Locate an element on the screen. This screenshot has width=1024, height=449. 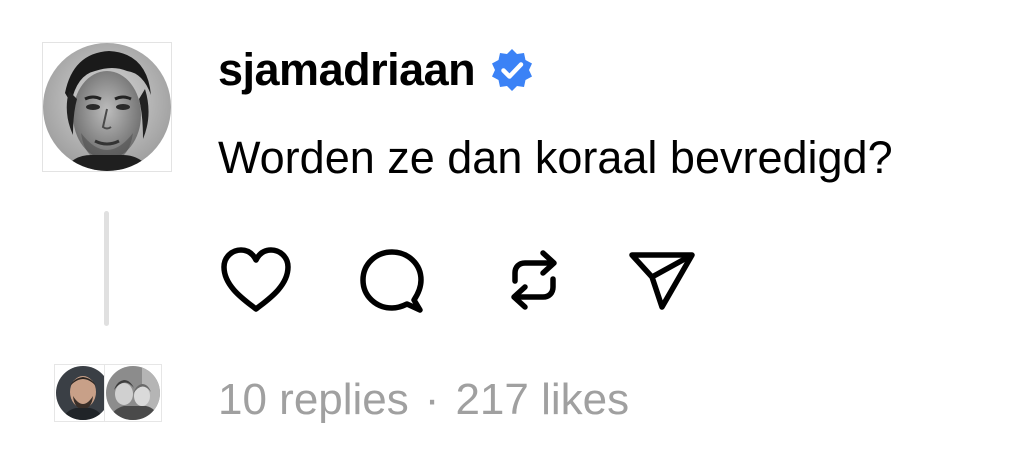
username: sjamadriaan is located at coordinates (347, 70).